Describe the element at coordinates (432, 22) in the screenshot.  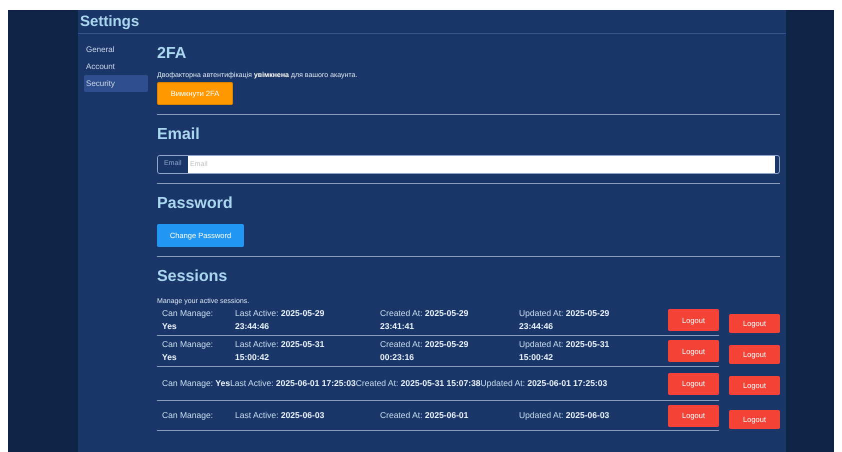
I see `page-title: Settings` at that location.